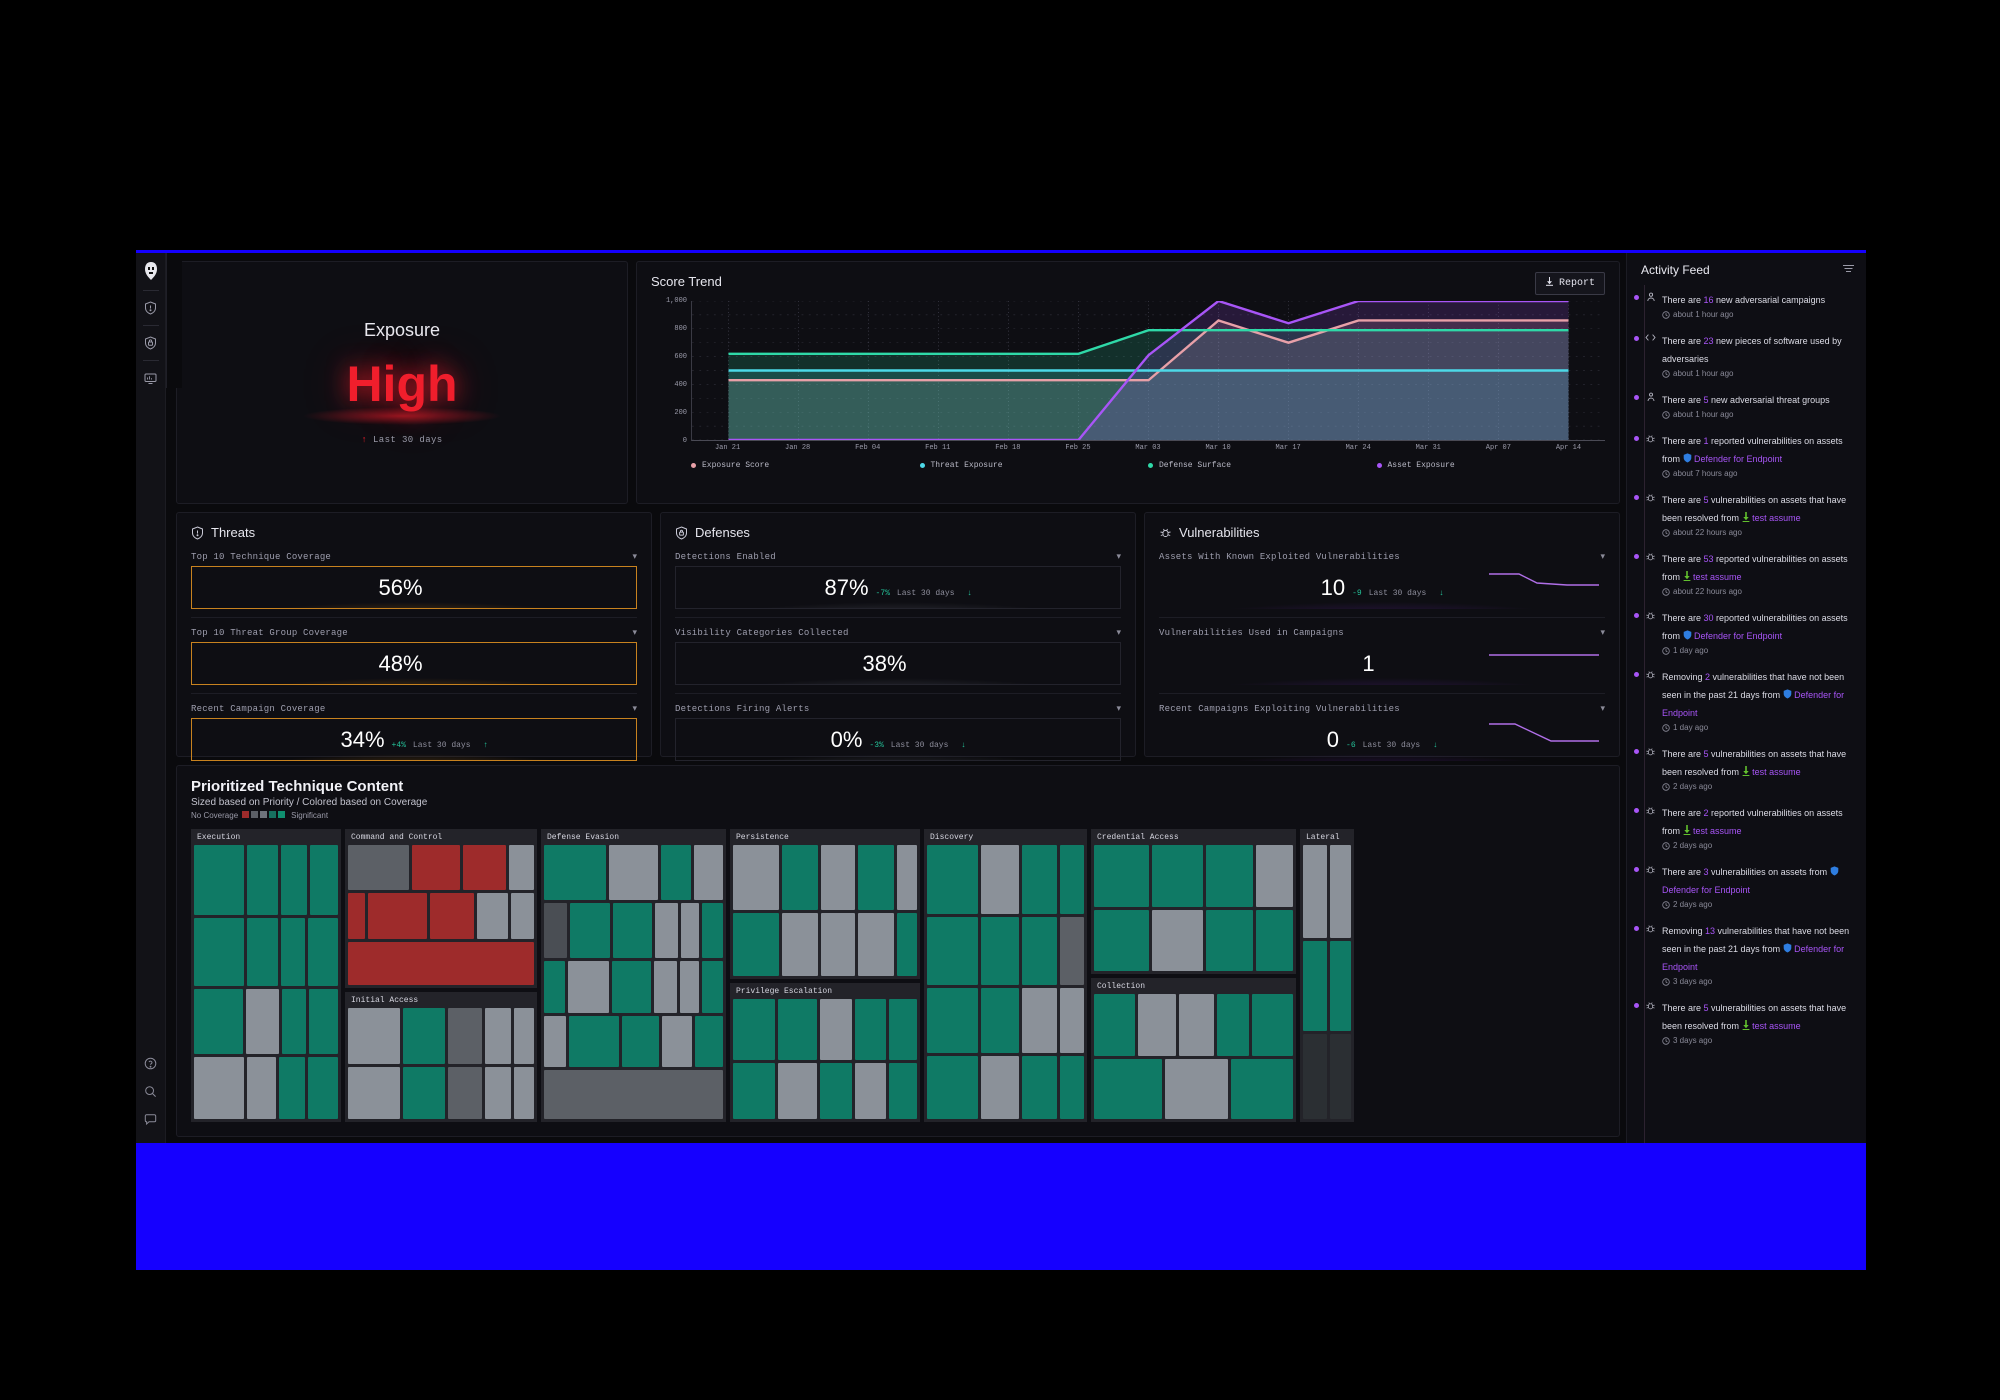 Image resolution: width=2000 pixels, height=1400 pixels. I want to click on treemap-tactic-group: Defense Evasion, so click(633, 975).